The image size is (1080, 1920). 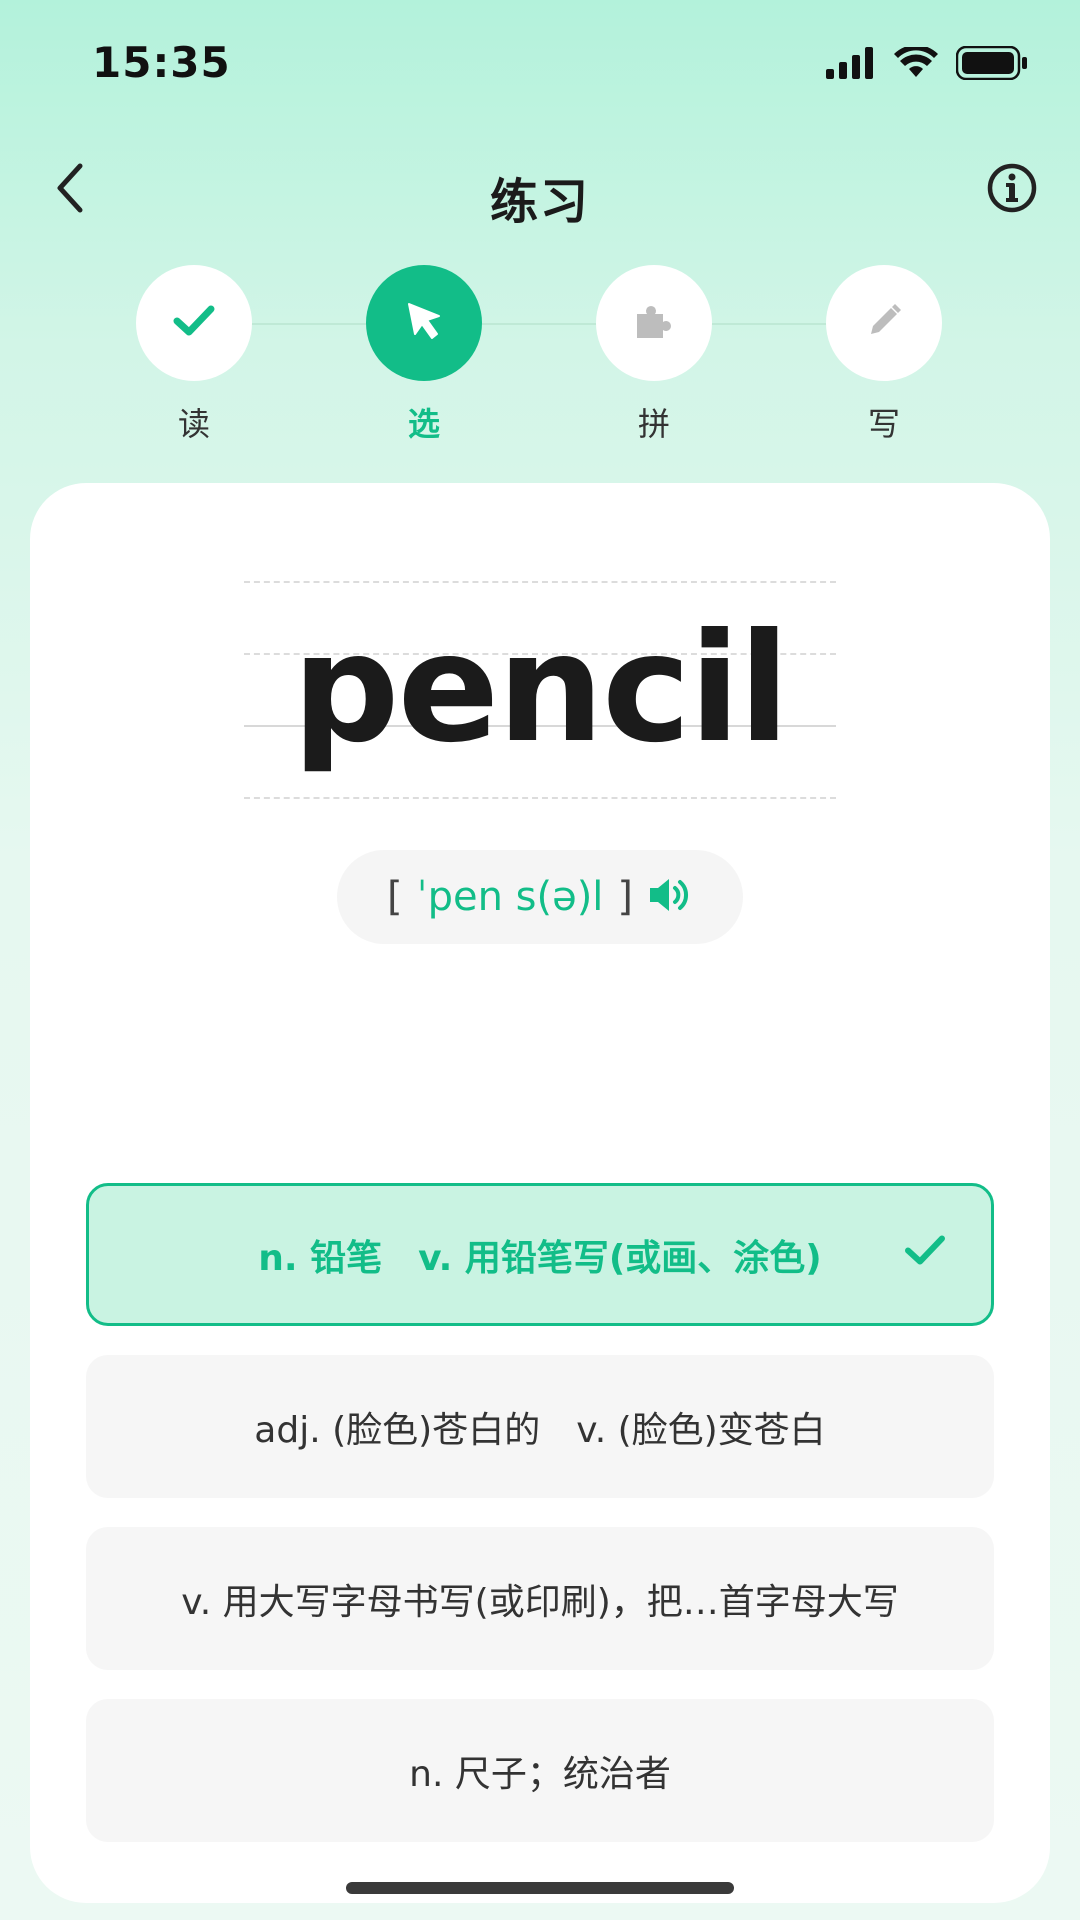 What do you see at coordinates (991, 64) in the screenshot?
I see `battery-icon` at bounding box center [991, 64].